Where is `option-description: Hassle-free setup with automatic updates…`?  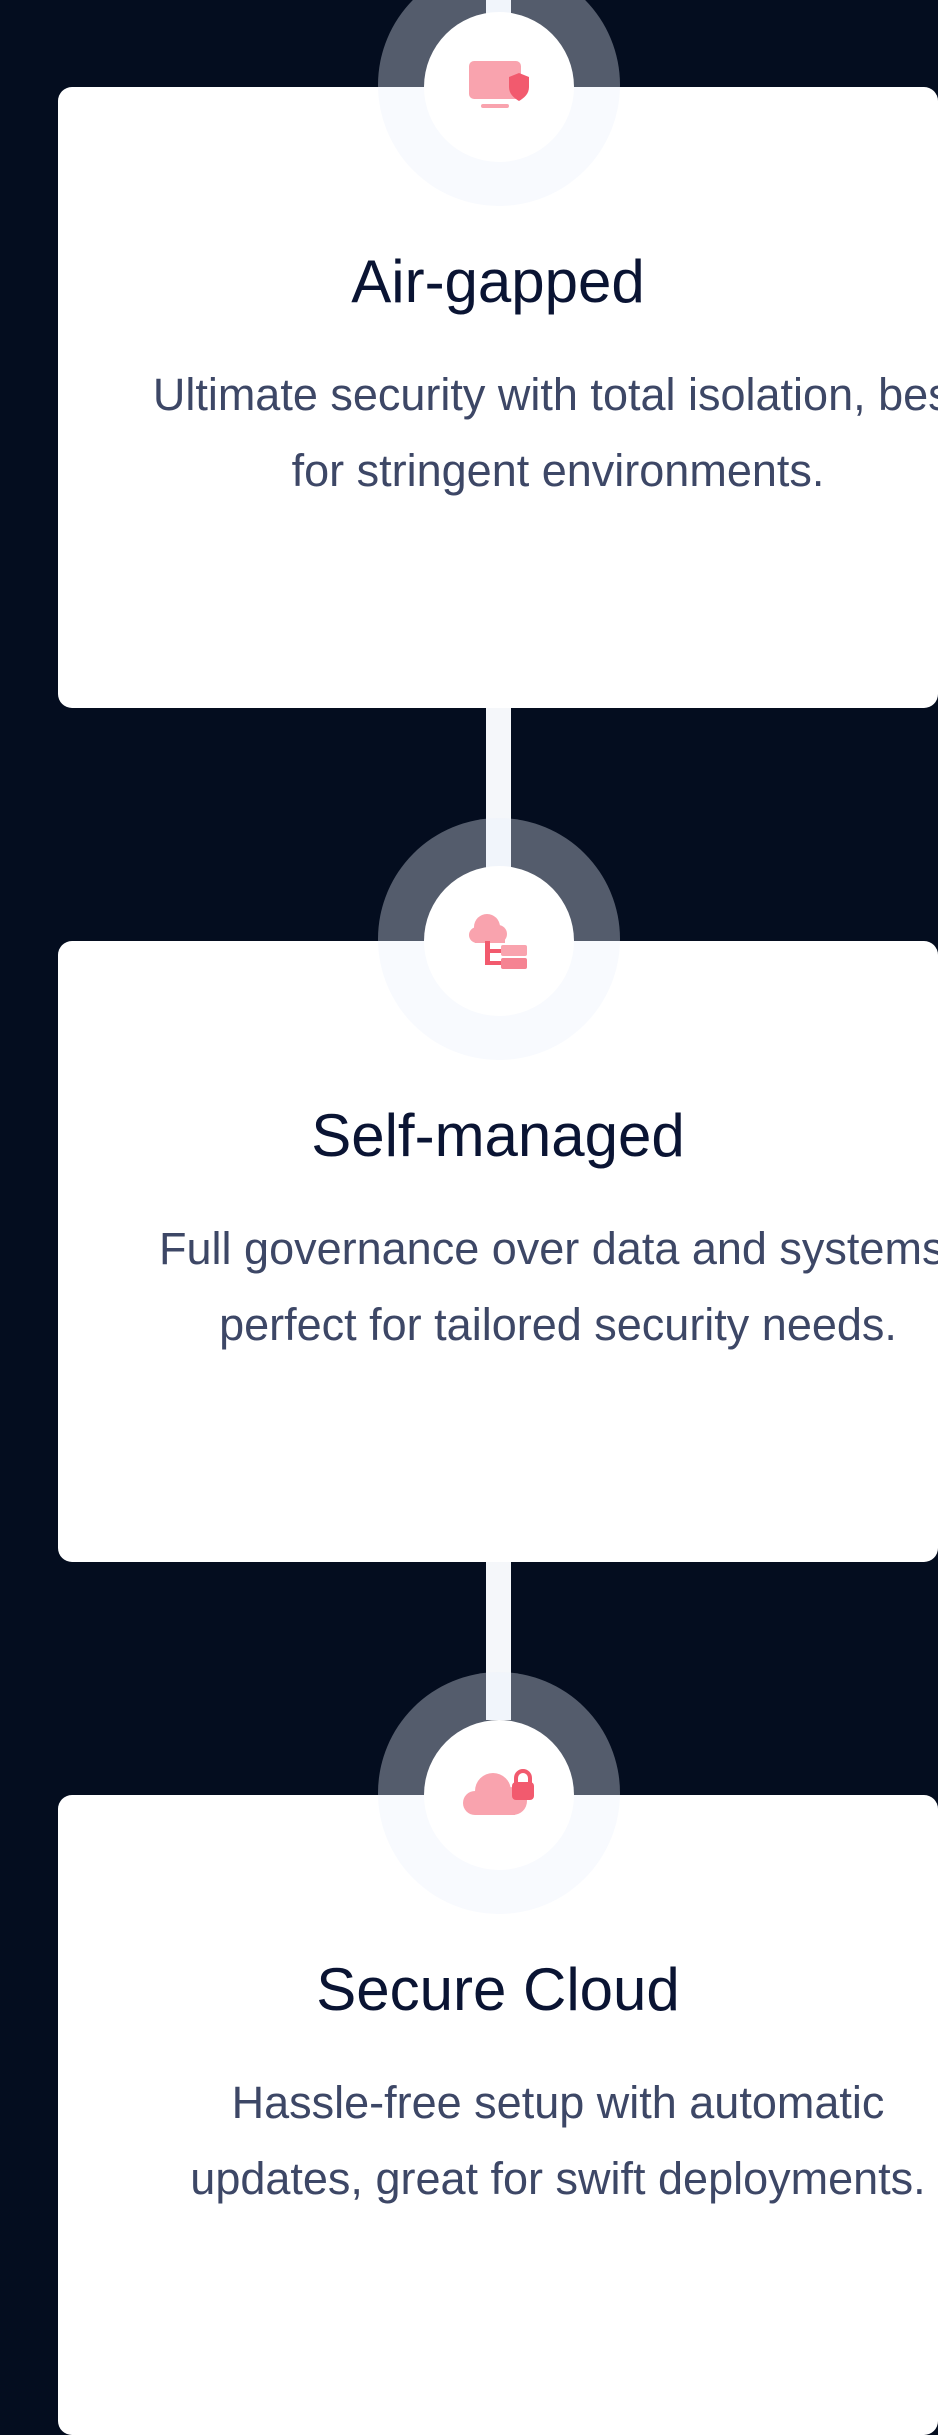
option-description: Hassle-free setup with automatic updates… is located at coordinates (558, 2140).